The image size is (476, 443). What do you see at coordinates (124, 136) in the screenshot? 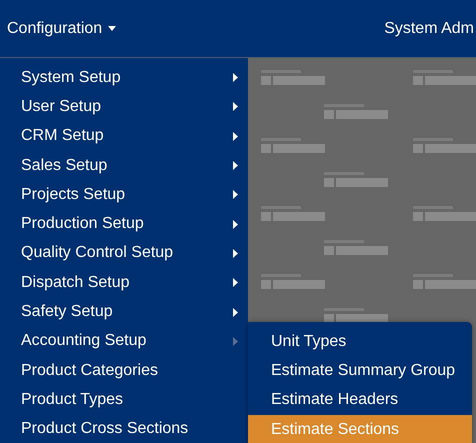
I see `menu-item: CRM Setup` at bounding box center [124, 136].